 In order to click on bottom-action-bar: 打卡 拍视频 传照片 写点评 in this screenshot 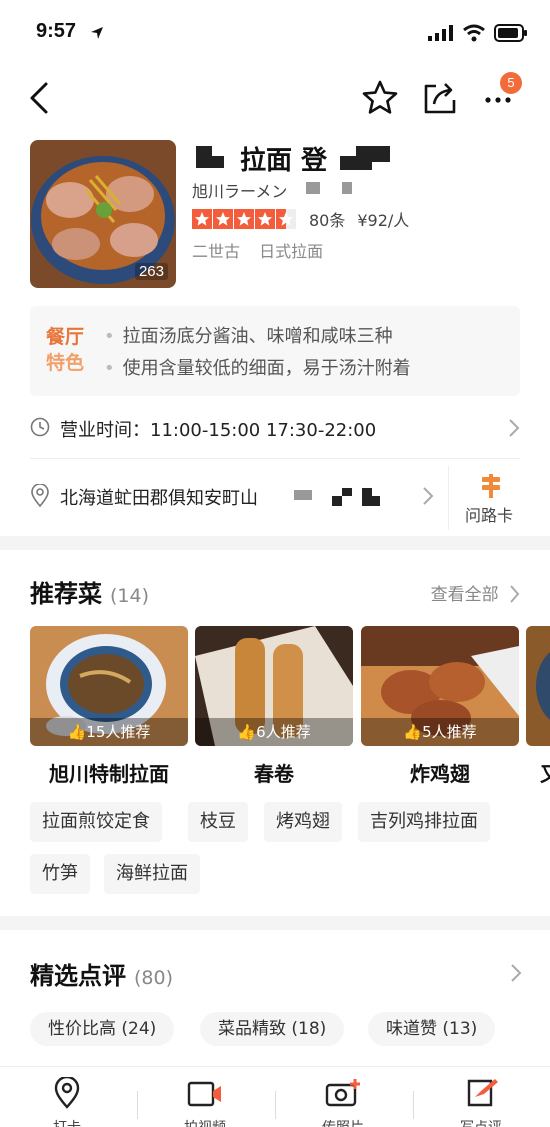, I will do `click(275, 1096)`.